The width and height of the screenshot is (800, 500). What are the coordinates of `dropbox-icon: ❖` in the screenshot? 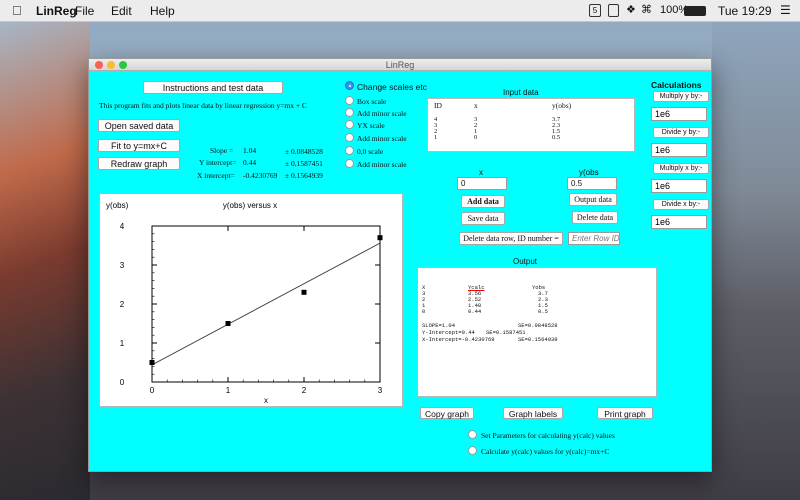 It's located at (631, 9).